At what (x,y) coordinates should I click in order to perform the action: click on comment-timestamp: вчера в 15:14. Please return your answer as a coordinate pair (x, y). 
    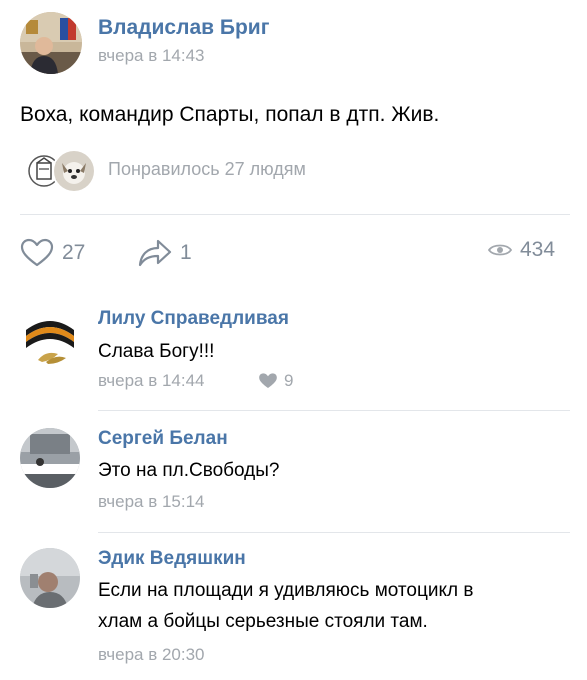
    Looking at the image, I should click on (151, 502).